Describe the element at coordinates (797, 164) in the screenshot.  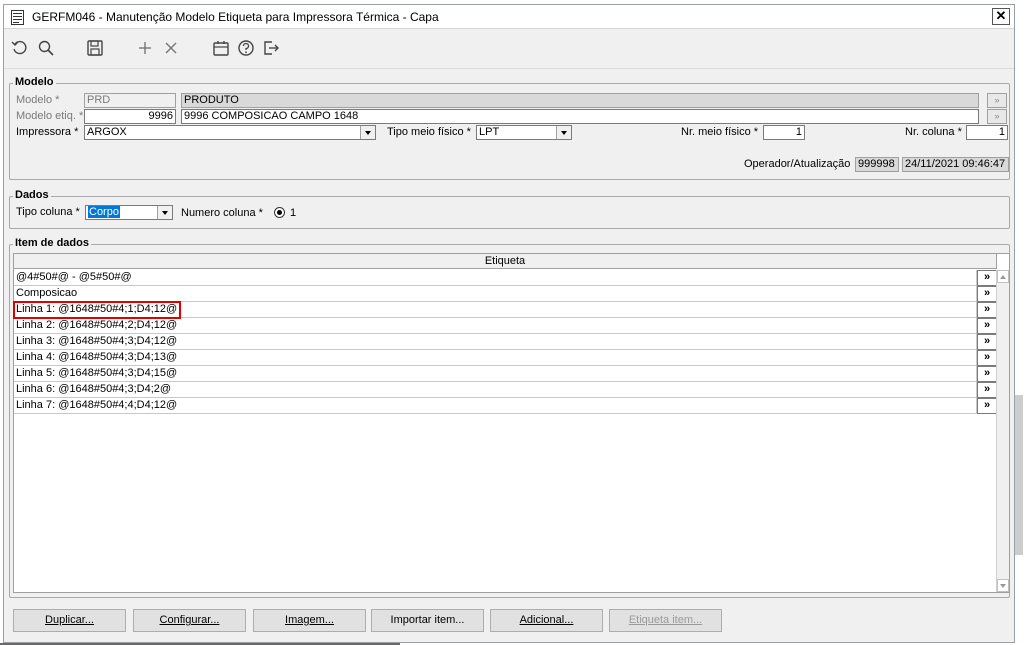
I see `operador-label: Operador/Atualização` at that location.